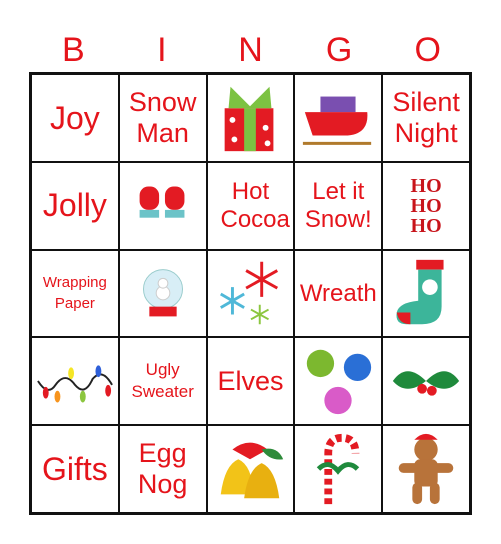 This screenshot has width=501, height=544. I want to click on cell-let-it-snow: Let it Snow!, so click(338, 205).